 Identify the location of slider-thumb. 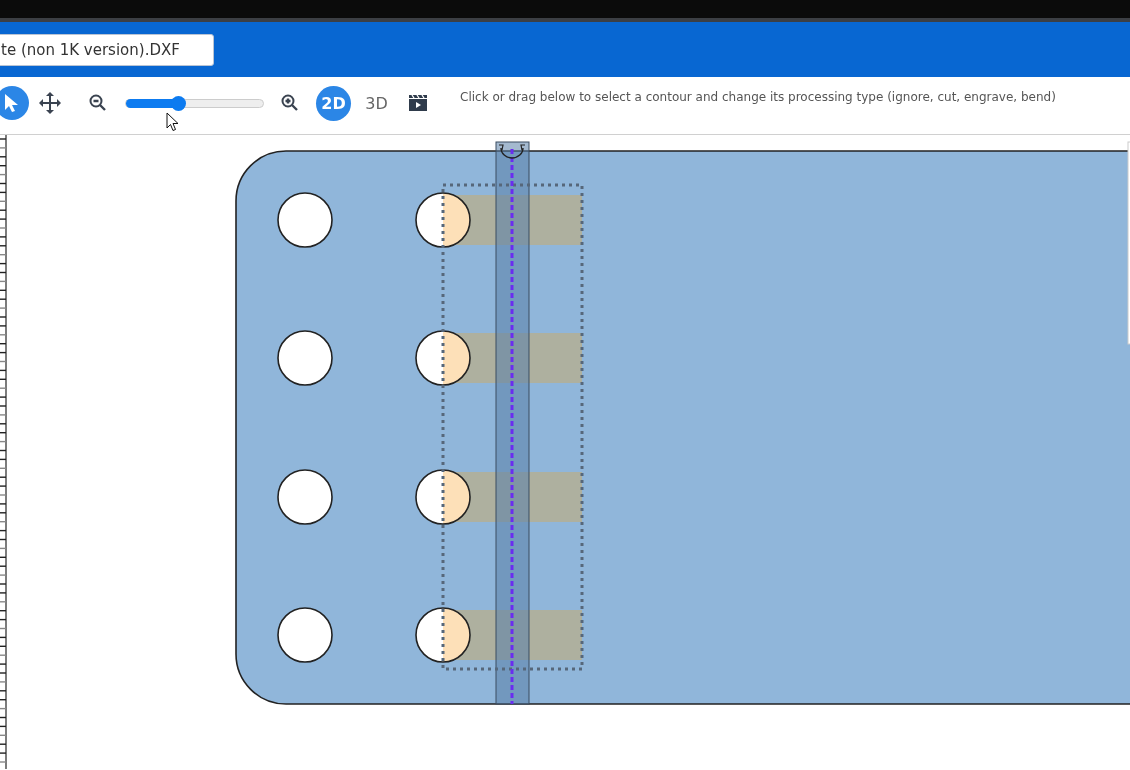
(179, 103).